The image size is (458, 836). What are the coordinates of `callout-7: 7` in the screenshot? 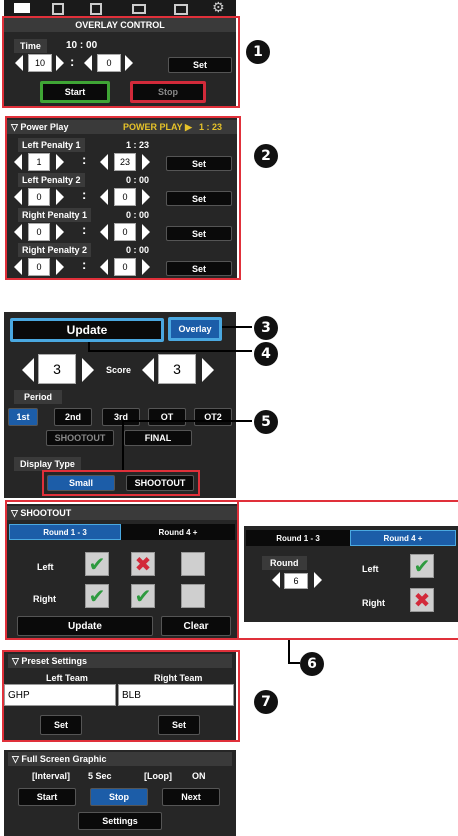 It's located at (266, 702).